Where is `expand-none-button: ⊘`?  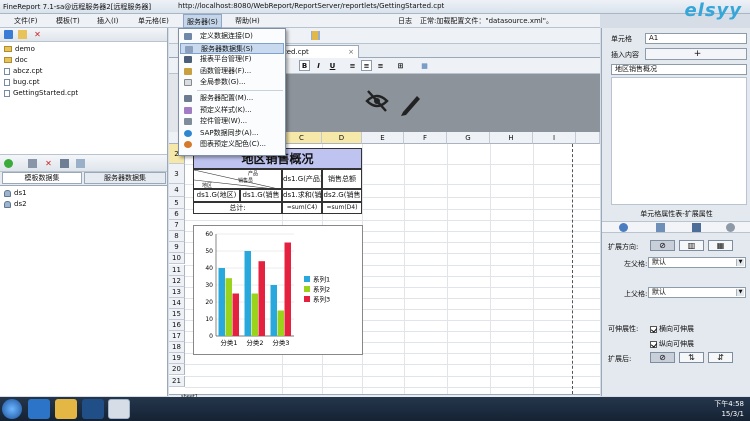
expand-none-button: ⊘ is located at coordinates (662, 245).